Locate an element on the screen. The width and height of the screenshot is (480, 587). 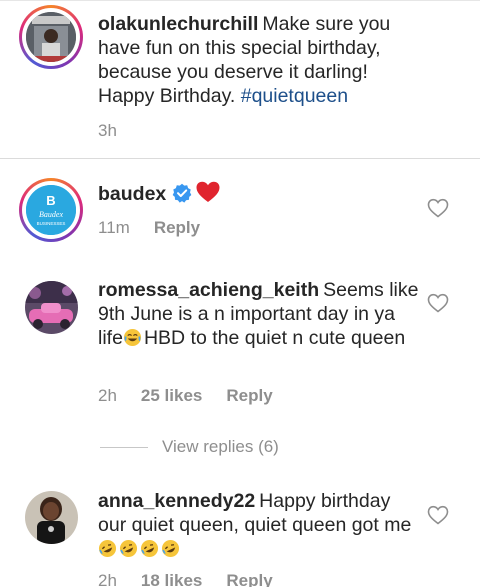
username: baudex is located at coordinates (132, 194).